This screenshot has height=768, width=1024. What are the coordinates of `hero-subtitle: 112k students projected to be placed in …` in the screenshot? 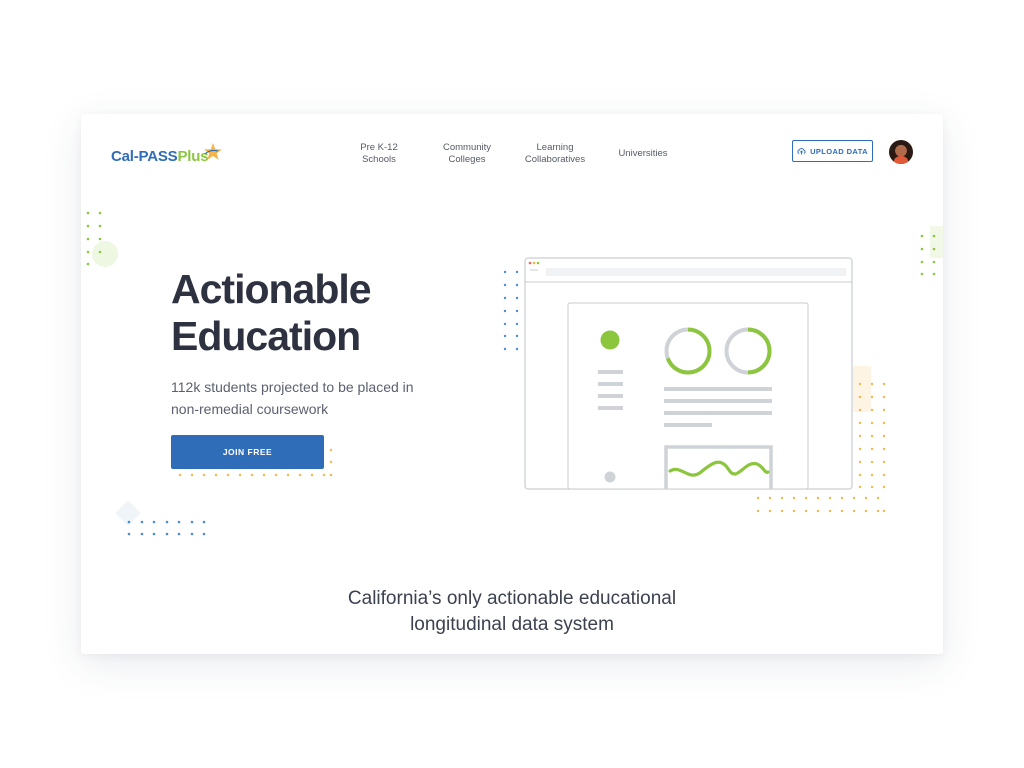 It's located at (306, 398).